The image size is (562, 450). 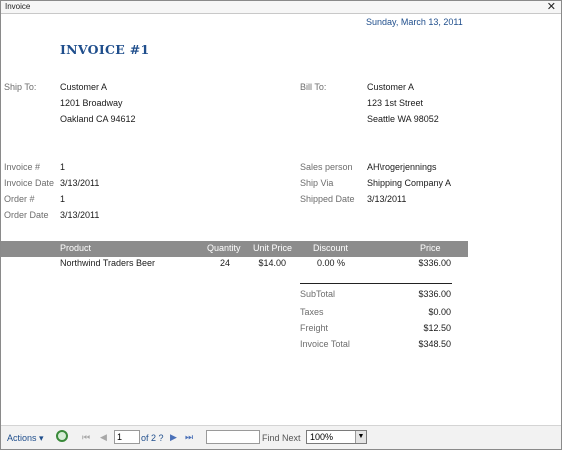 What do you see at coordinates (63, 167) in the screenshot?
I see `invoice-number-value: 1` at bounding box center [63, 167].